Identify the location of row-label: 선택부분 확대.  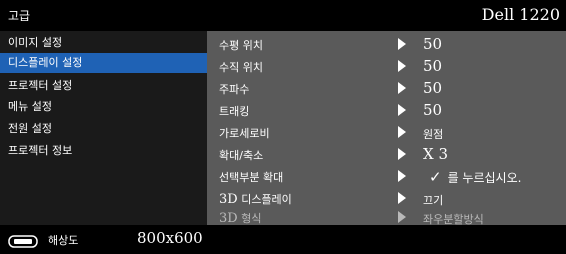
(251, 177).